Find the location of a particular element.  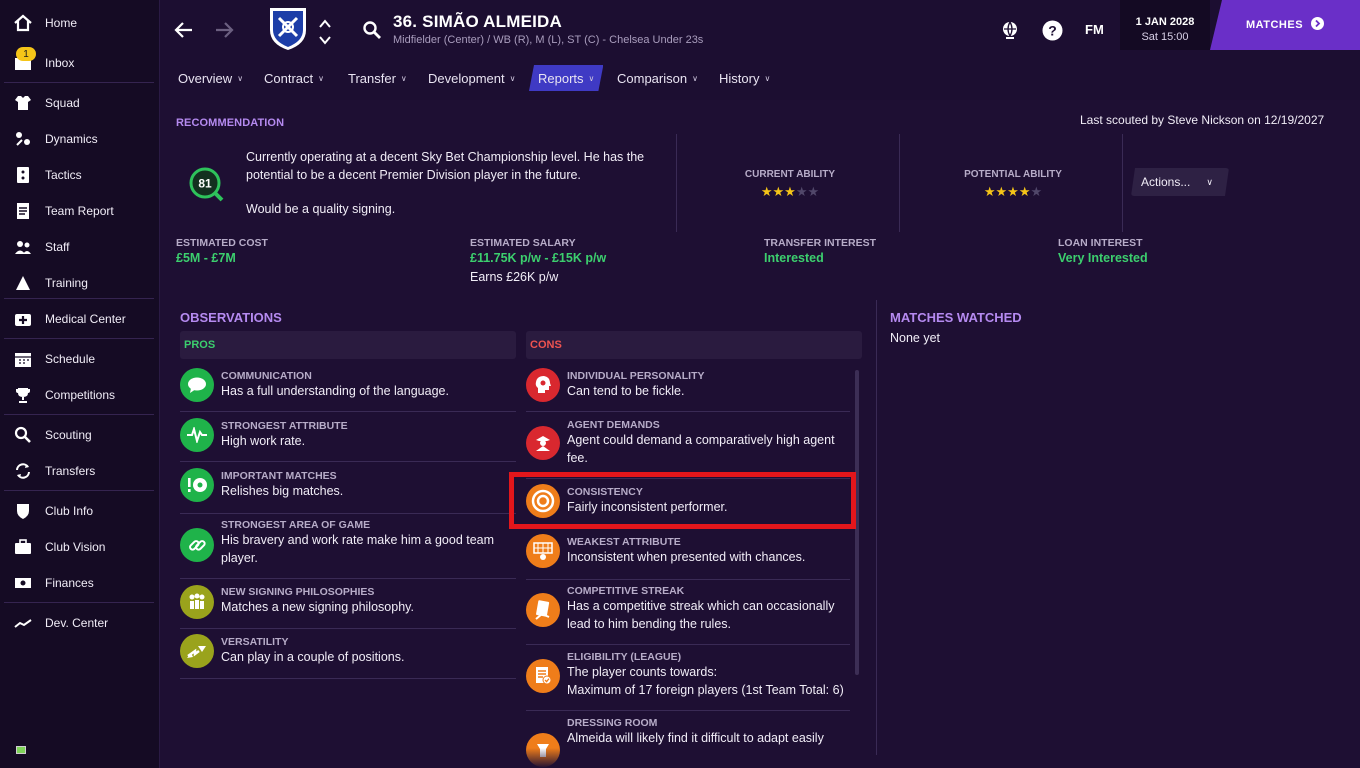

tab-reports: Reports ∨ is located at coordinates (566, 78).